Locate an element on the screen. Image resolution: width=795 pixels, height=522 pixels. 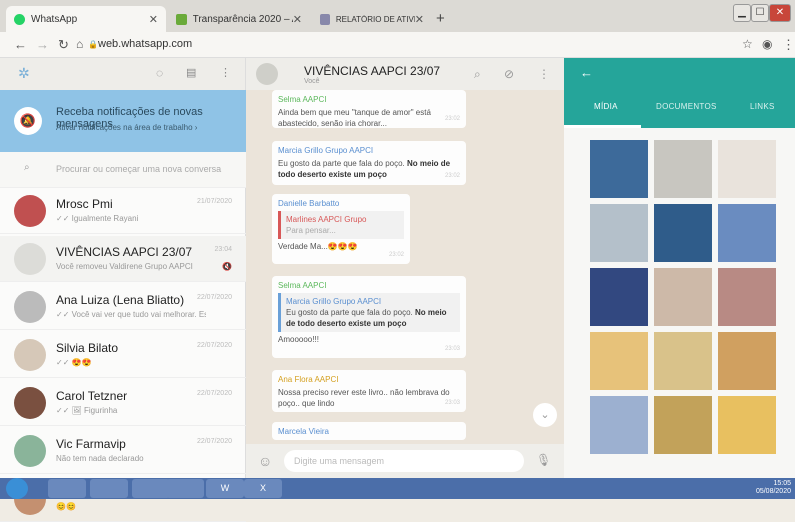
taskbar-chrome is located at coordinates (185, 488).